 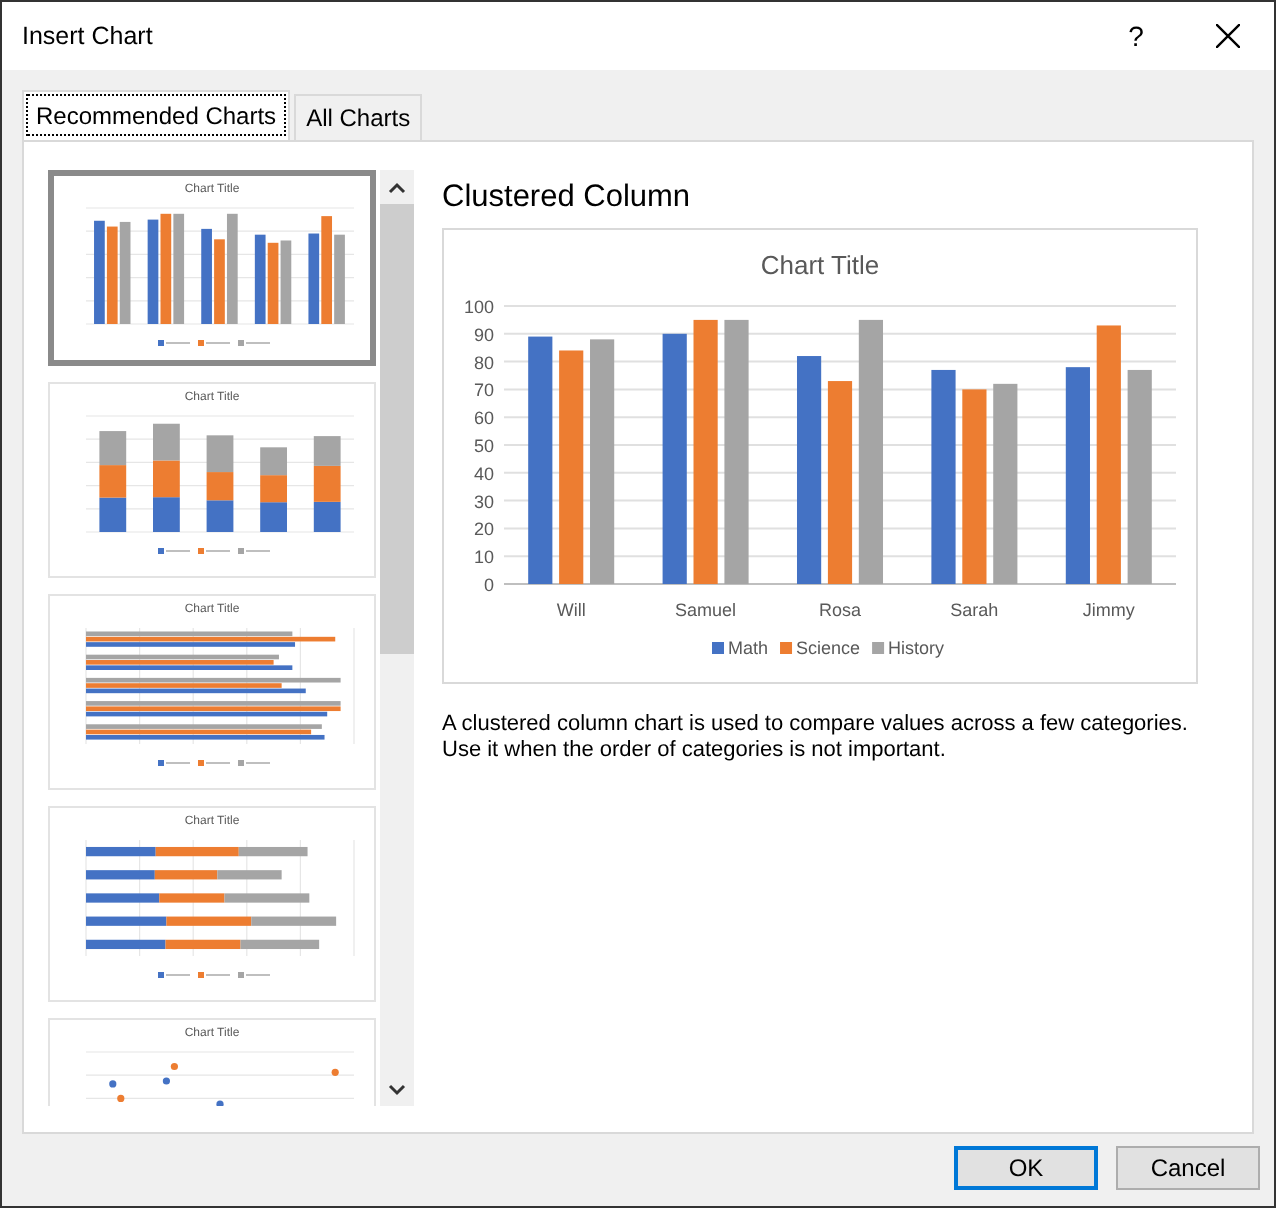 What do you see at coordinates (483, 529) in the screenshot?
I see `axis-label: 20` at bounding box center [483, 529].